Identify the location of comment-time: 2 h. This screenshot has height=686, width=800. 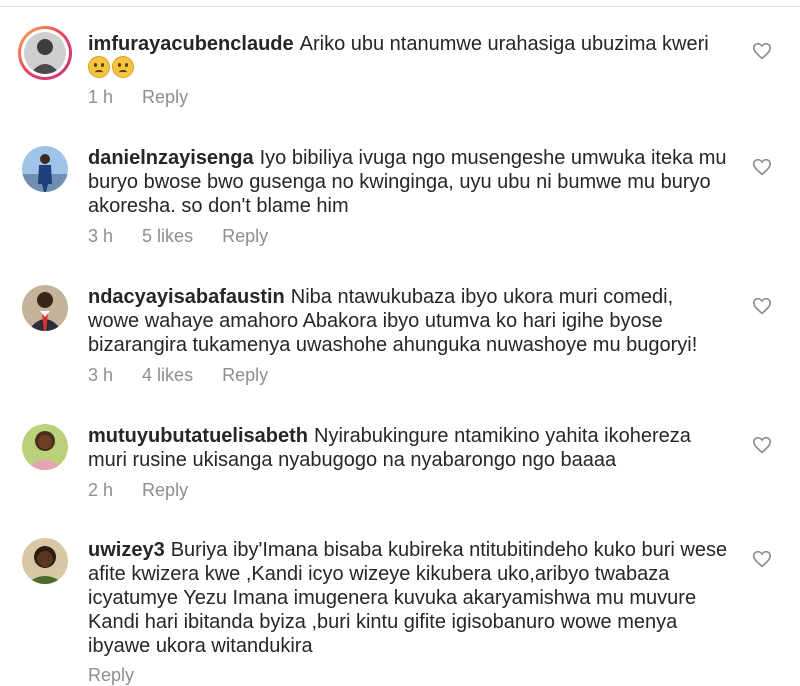
(101, 490).